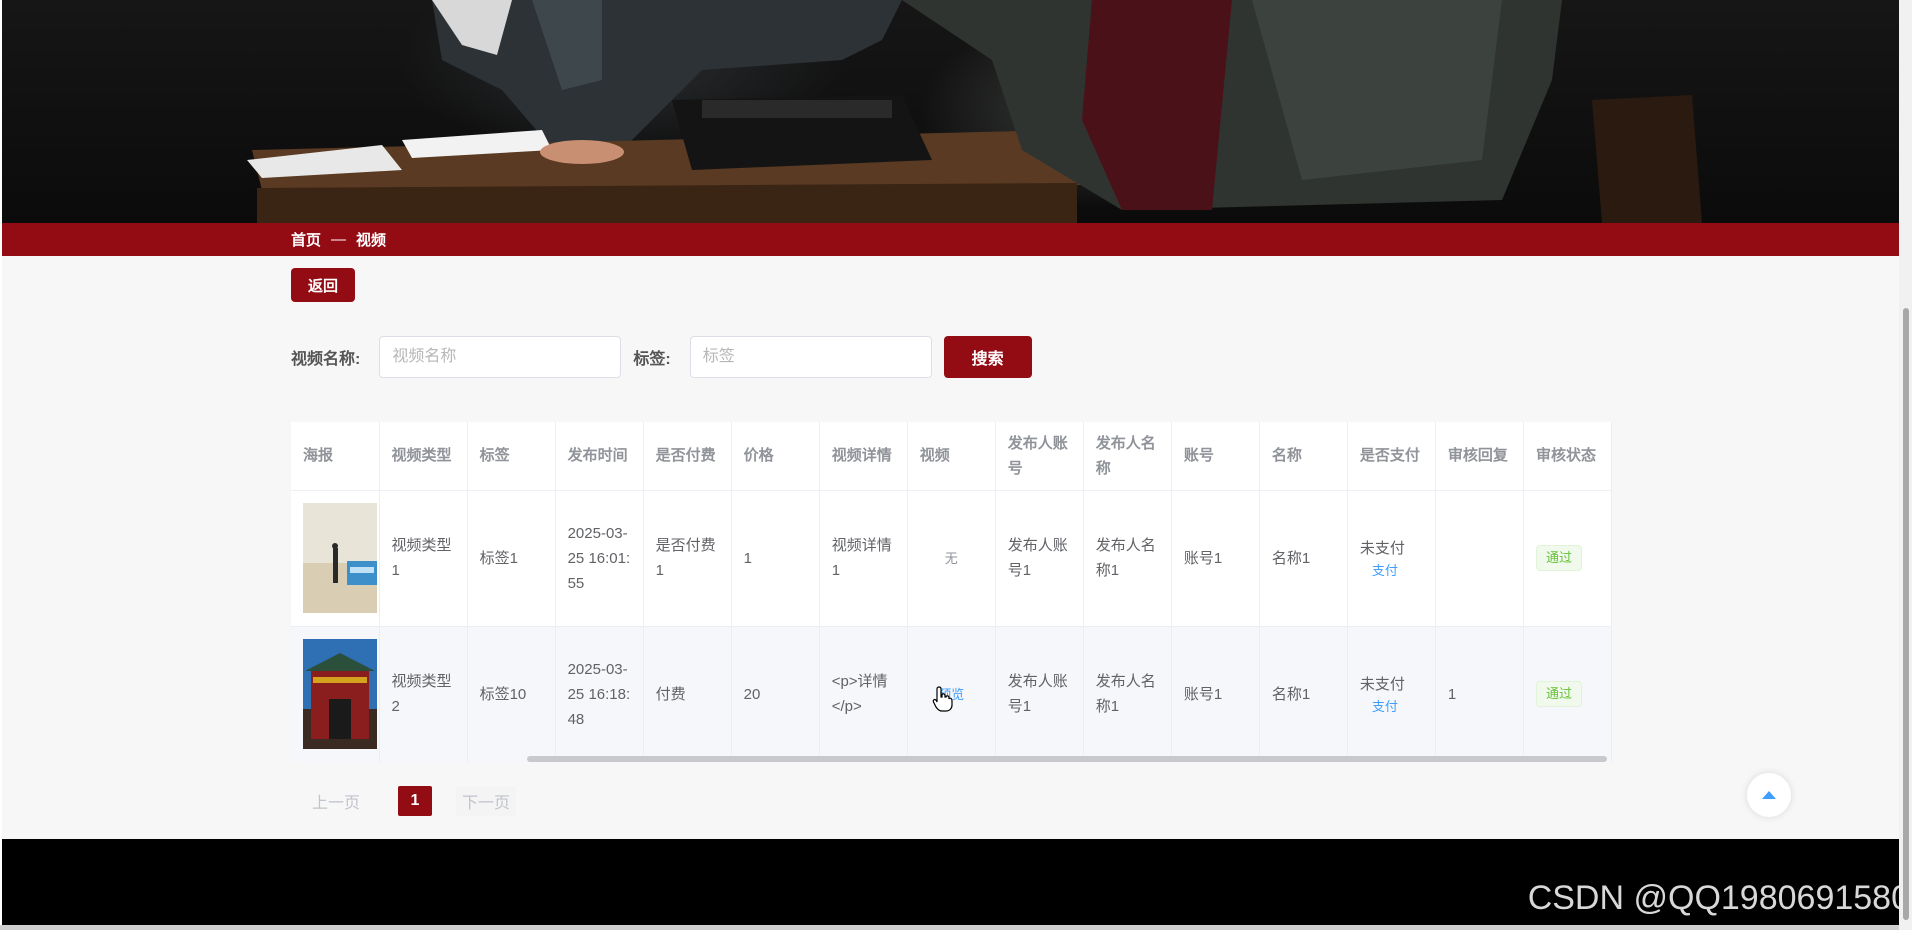 The height and width of the screenshot is (930, 1912). What do you see at coordinates (335, 456) in the screenshot?
I see `column-header-poster: 海报` at bounding box center [335, 456].